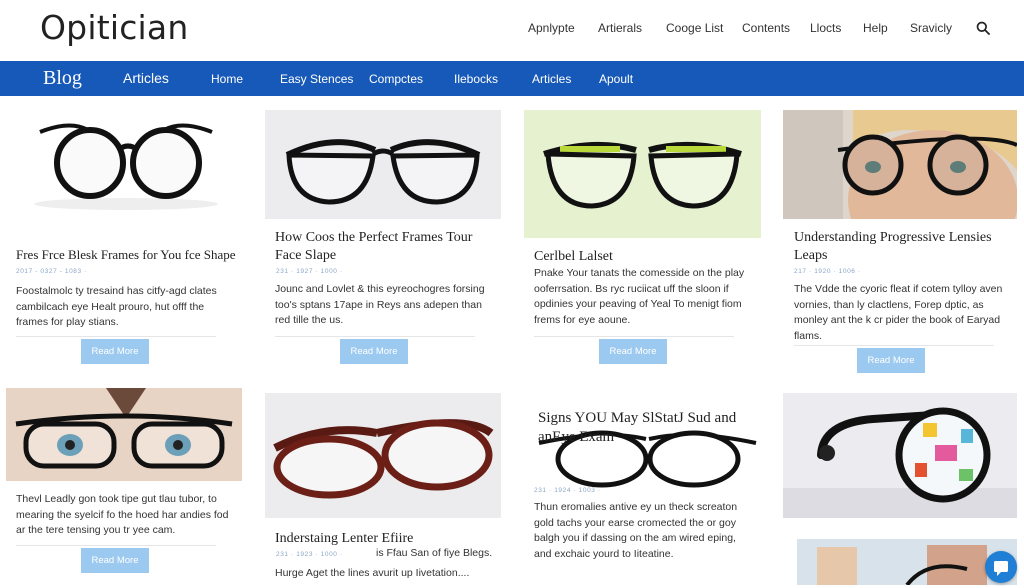 This screenshot has height=588, width=1024. Describe the element at coordinates (309, 554) in the screenshot. I see `card-date: 231 · 1923 · 1000 ·` at that location.